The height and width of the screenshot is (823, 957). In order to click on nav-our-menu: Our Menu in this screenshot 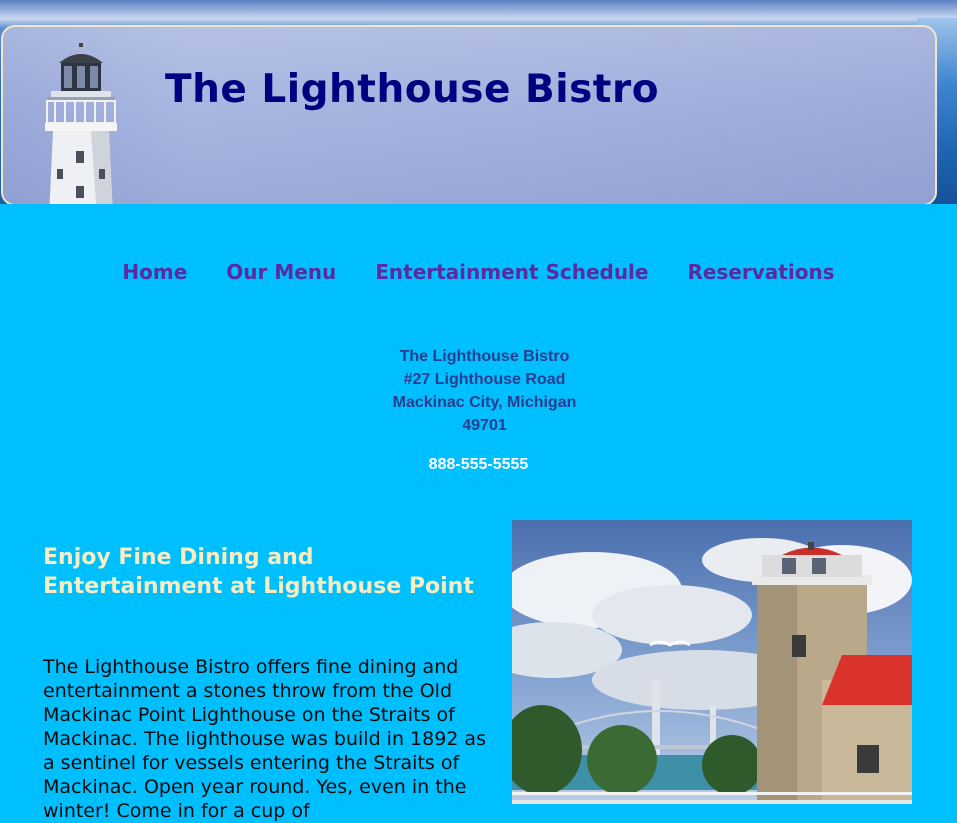, I will do `click(281, 272)`.